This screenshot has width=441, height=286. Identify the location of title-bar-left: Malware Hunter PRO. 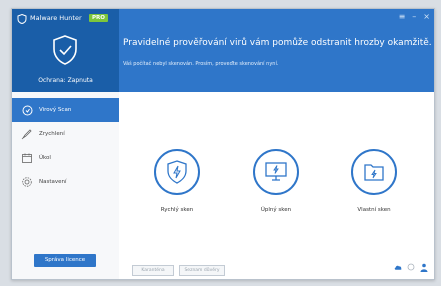
(65, 19).